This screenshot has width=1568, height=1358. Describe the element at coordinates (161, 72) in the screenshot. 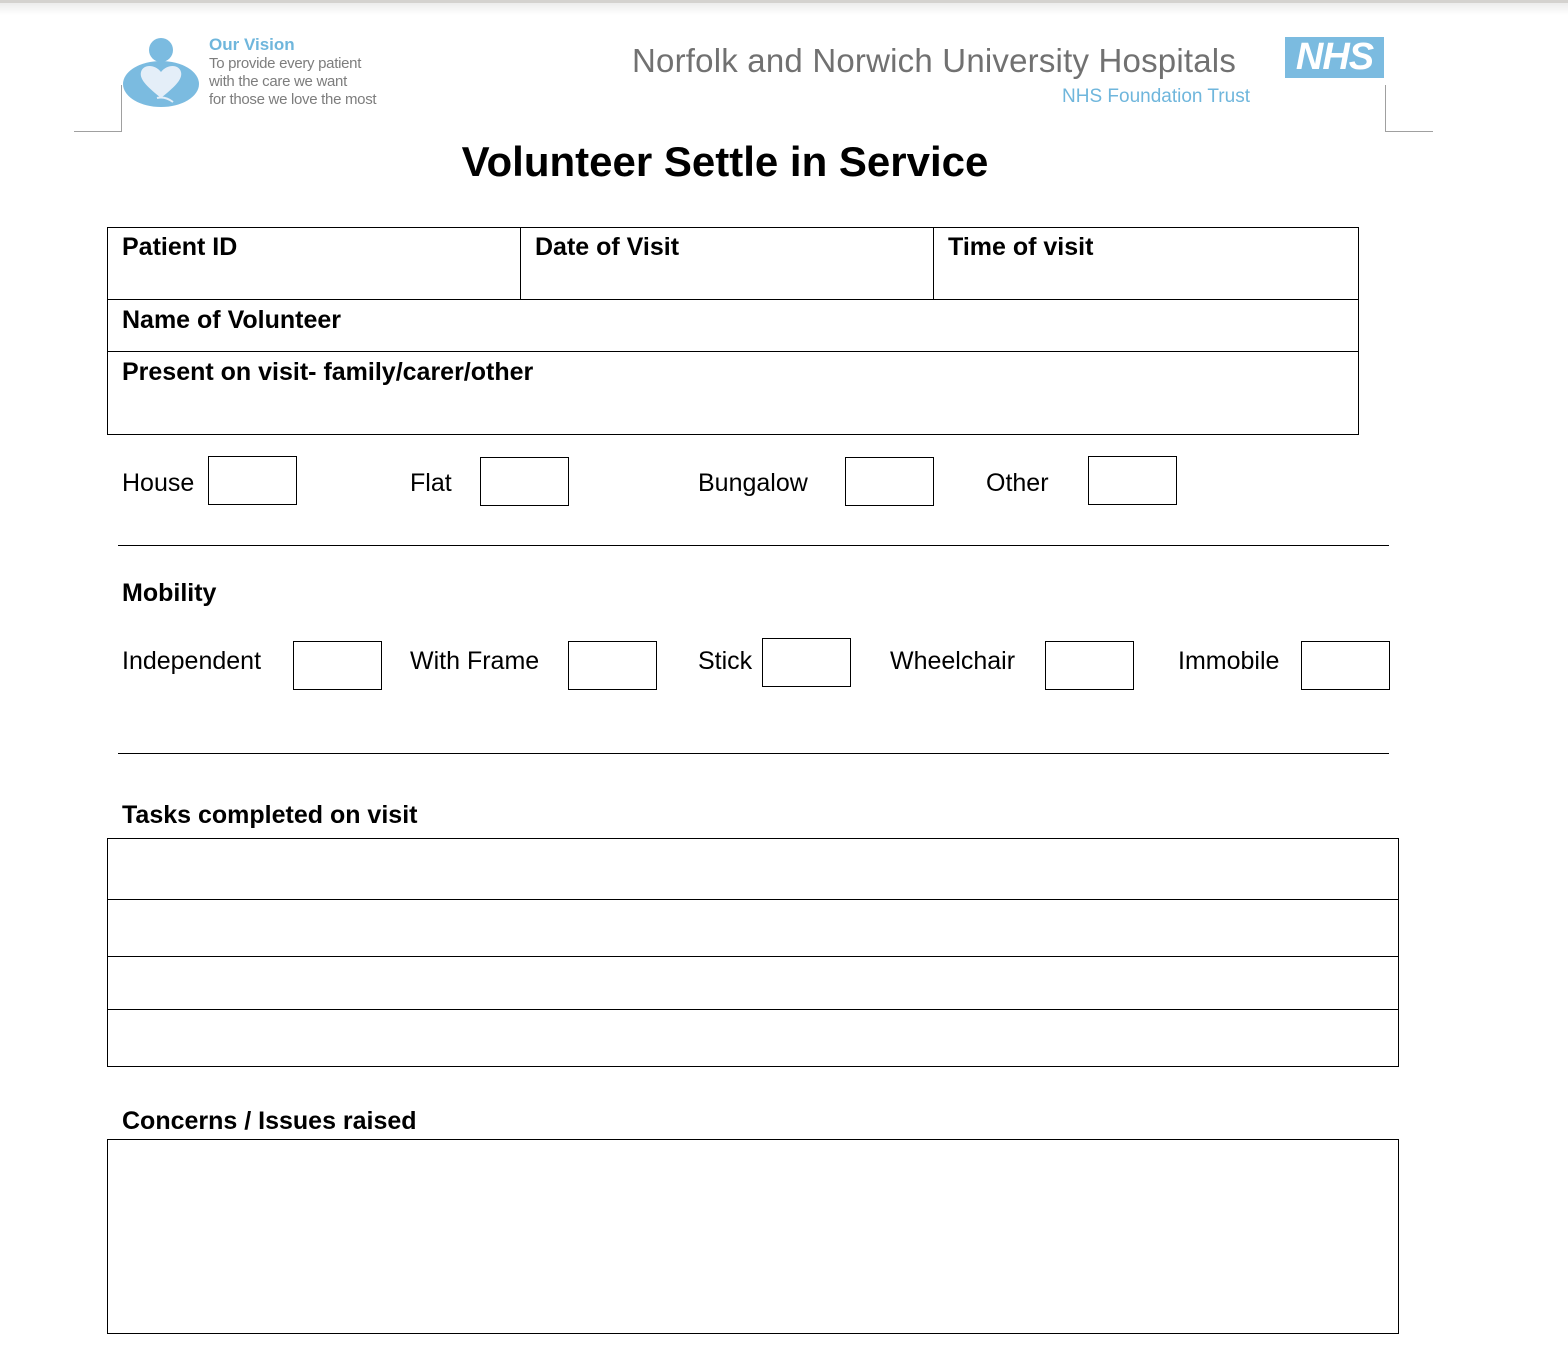

I see `vision-logo-icon` at that location.